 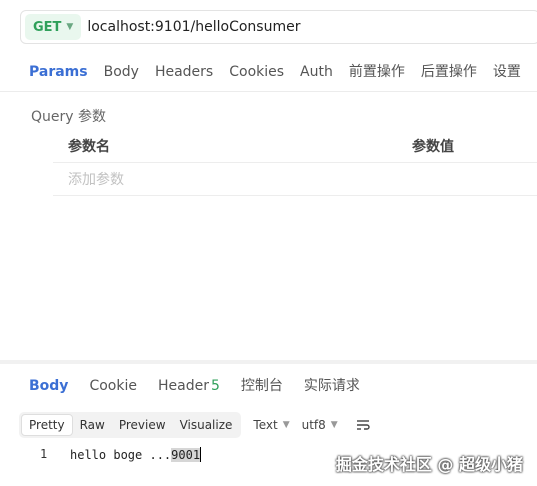 I want to click on view-preview-button: Preview, so click(x=142, y=425).